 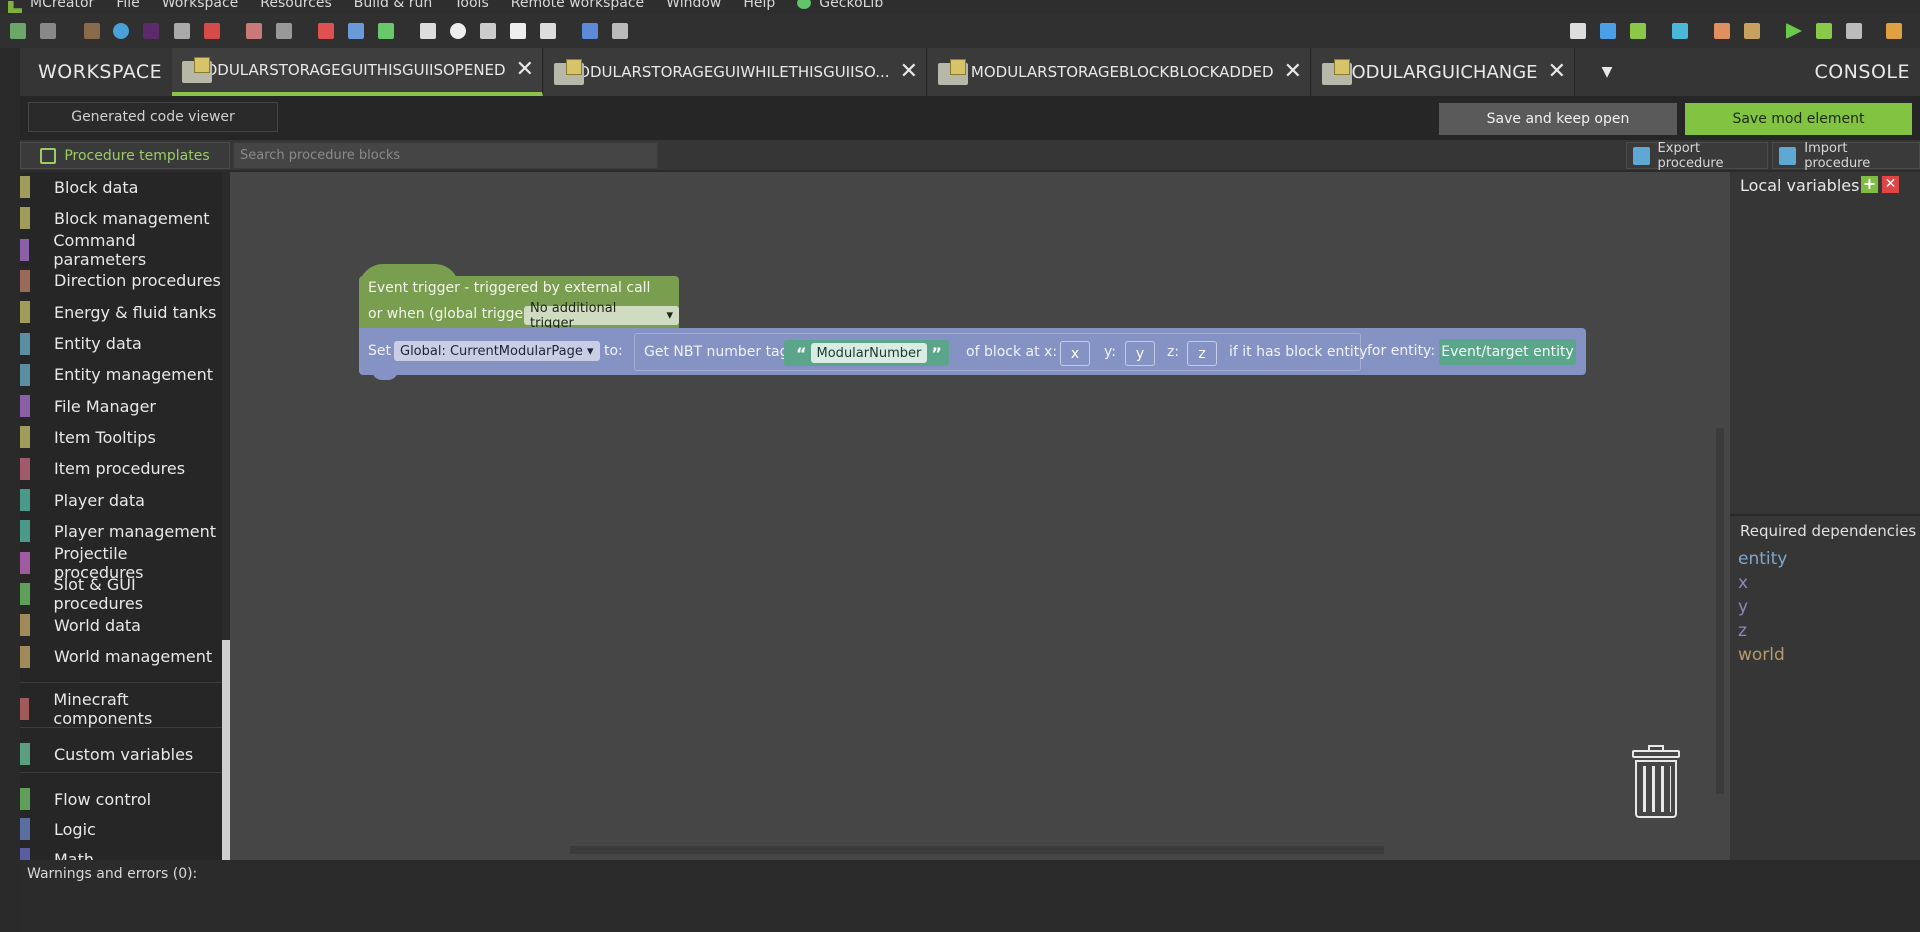 I want to click on tab-console: CONSOLE, so click(x=1862, y=72).